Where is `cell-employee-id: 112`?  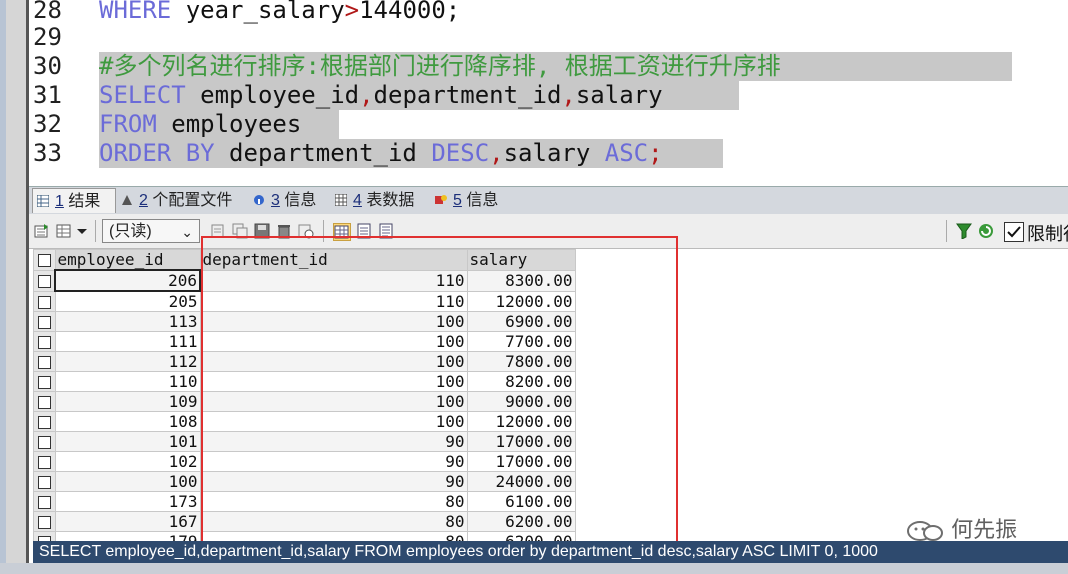
cell-employee-id: 112 is located at coordinates (127, 361).